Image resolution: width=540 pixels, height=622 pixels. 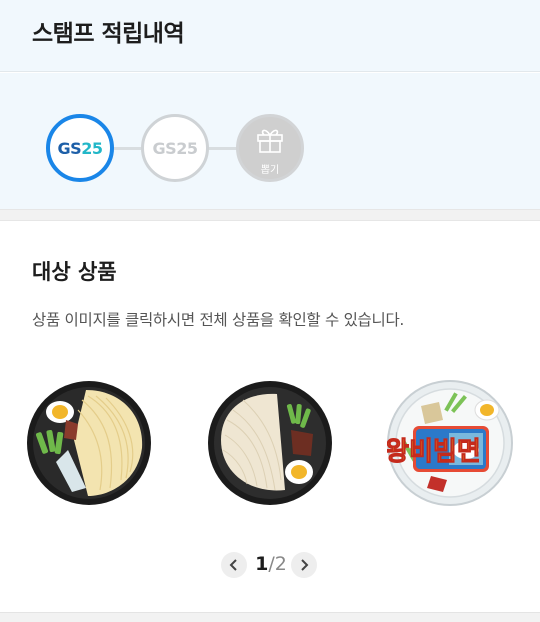 I want to click on stamp-logo-gs: GS, so click(x=69, y=148).